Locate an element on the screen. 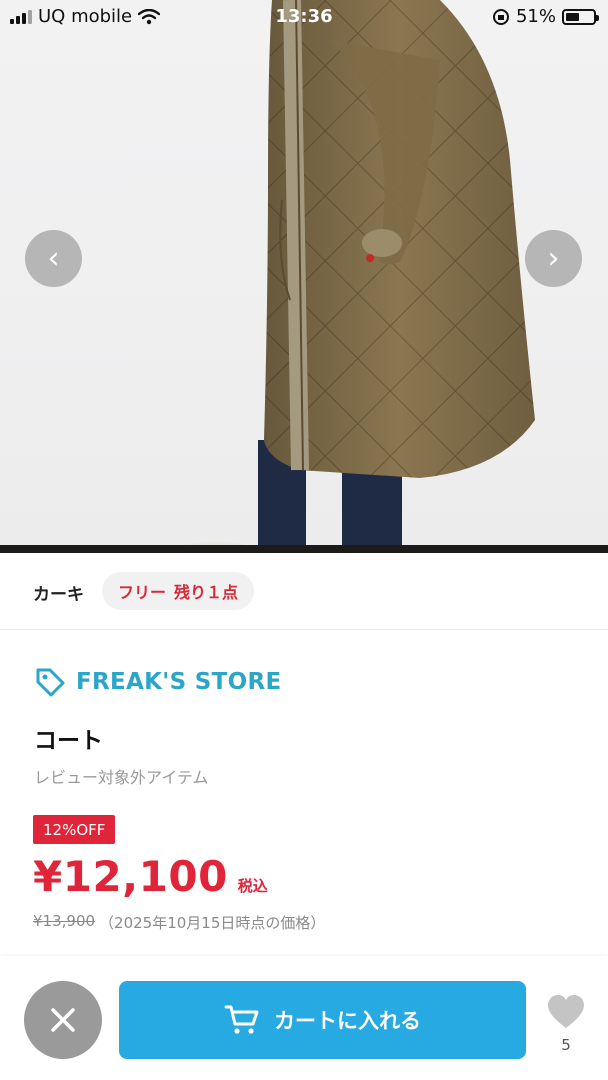  bottom-action-bar: カートに入れる 5 is located at coordinates (304, 1018).